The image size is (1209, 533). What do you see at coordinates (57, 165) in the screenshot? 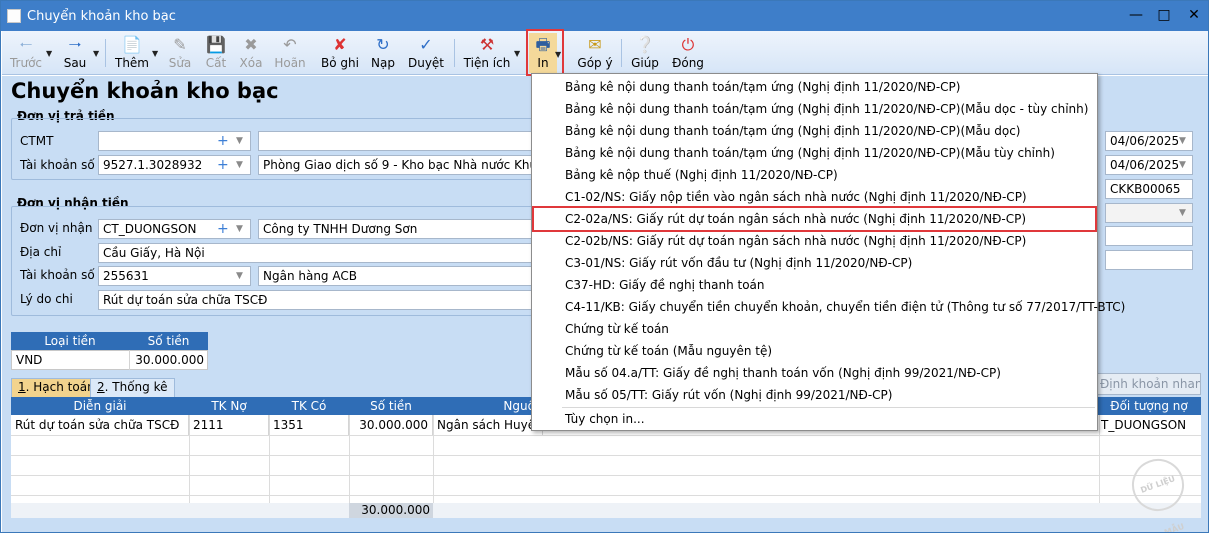
I see `payer-account-label: Tài khoản số` at bounding box center [57, 165].